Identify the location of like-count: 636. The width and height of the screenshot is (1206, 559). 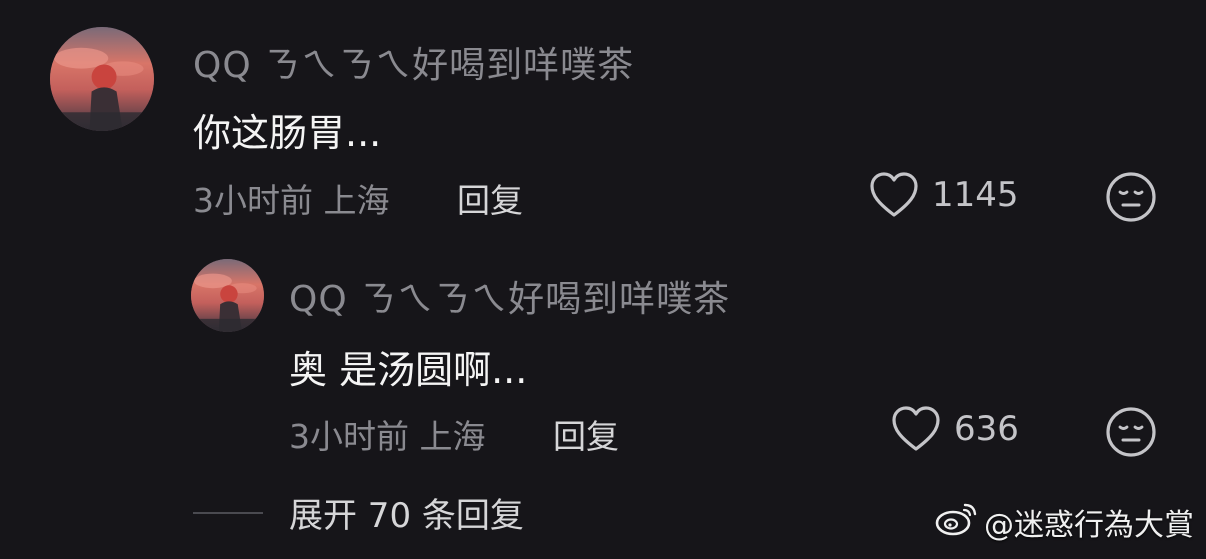
(986, 429).